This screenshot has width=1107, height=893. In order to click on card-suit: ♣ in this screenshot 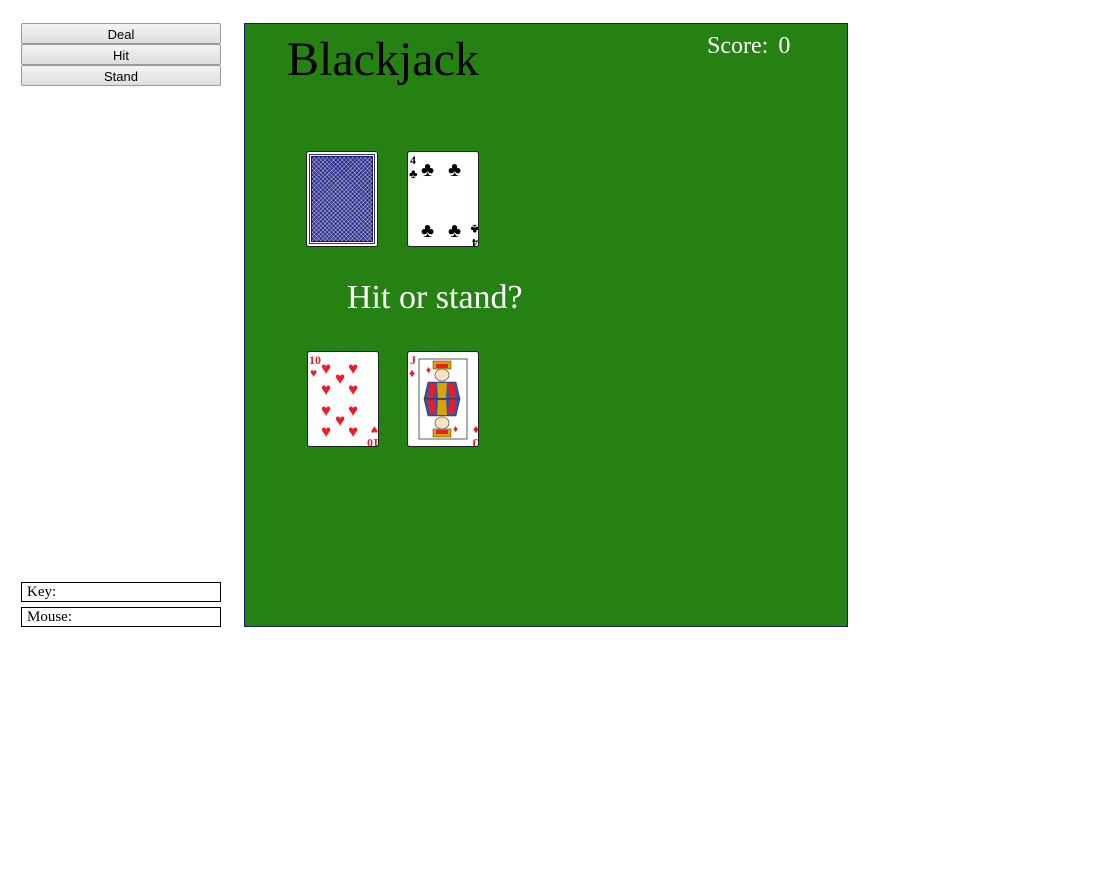, I will do `click(413, 173)`.